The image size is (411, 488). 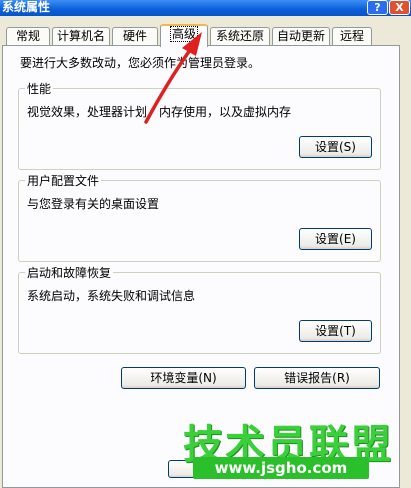 What do you see at coordinates (205, 8) in the screenshot?
I see `title-bar: 系统属性 ? X` at bounding box center [205, 8].